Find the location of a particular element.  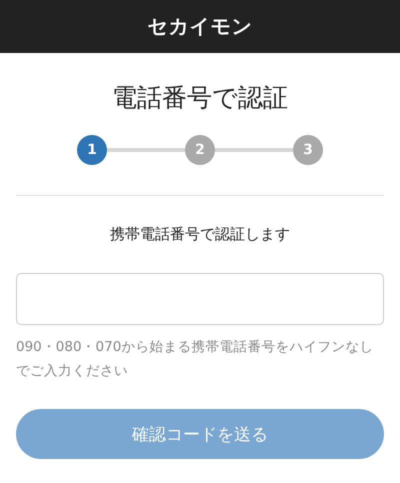

step-indicator: 1 is located at coordinates (92, 150).